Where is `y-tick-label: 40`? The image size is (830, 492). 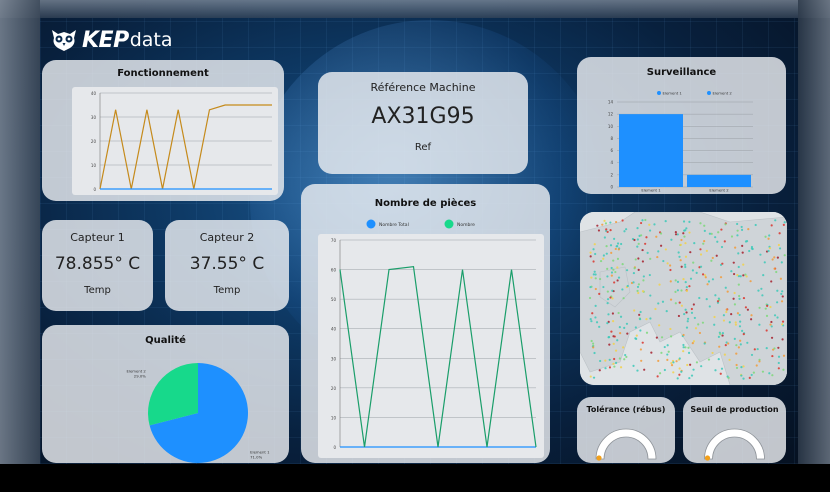
y-tick-label: 40 is located at coordinates (94, 93).